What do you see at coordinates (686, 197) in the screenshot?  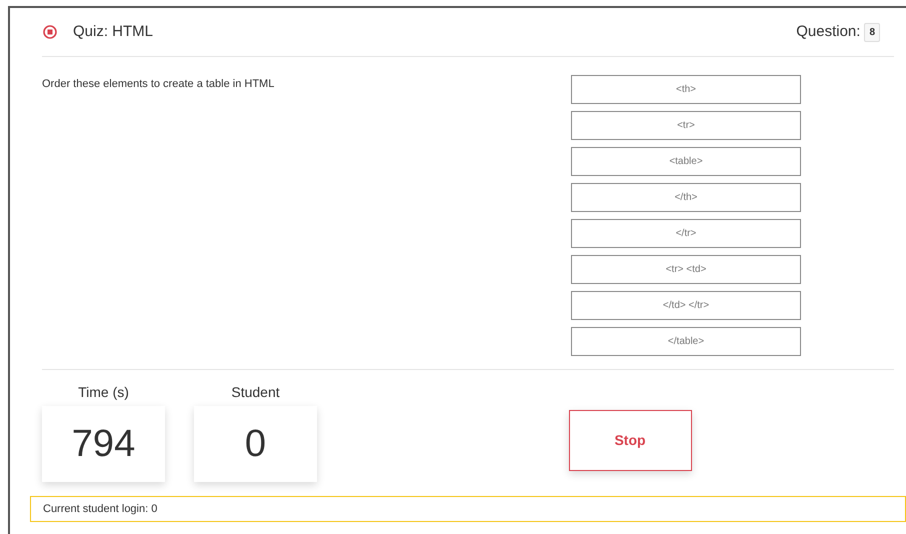 I see `answer-tile: </th>` at bounding box center [686, 197].